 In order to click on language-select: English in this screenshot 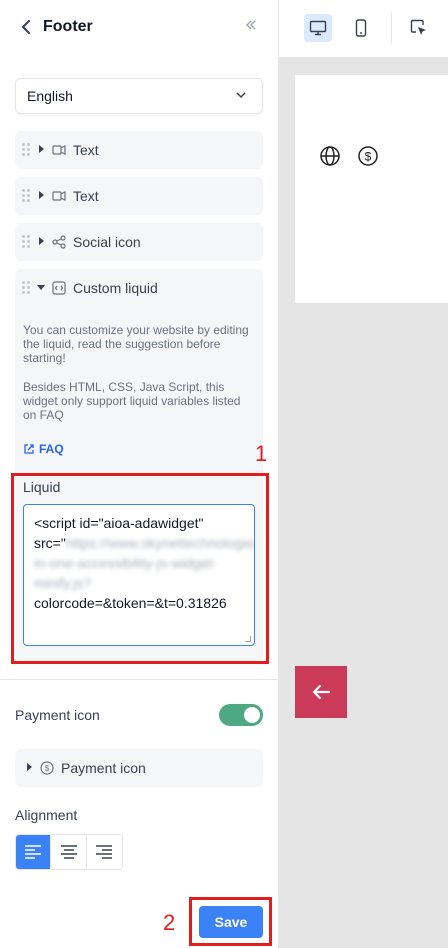, I will do `click(139, 96)`.